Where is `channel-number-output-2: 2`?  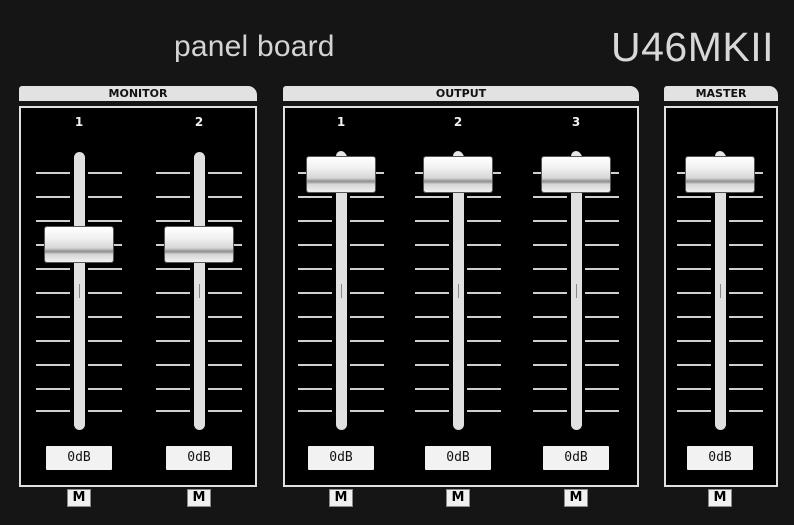
channel-number-output-2: 2 is located at coordinates (458, 122).